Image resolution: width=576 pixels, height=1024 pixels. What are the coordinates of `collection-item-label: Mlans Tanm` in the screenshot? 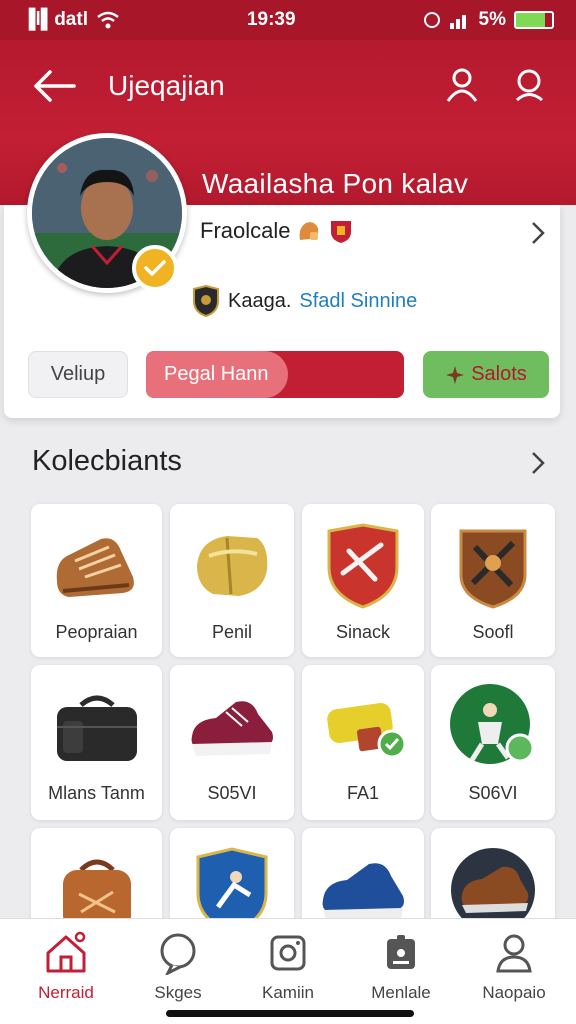 It's located at (96, 793).